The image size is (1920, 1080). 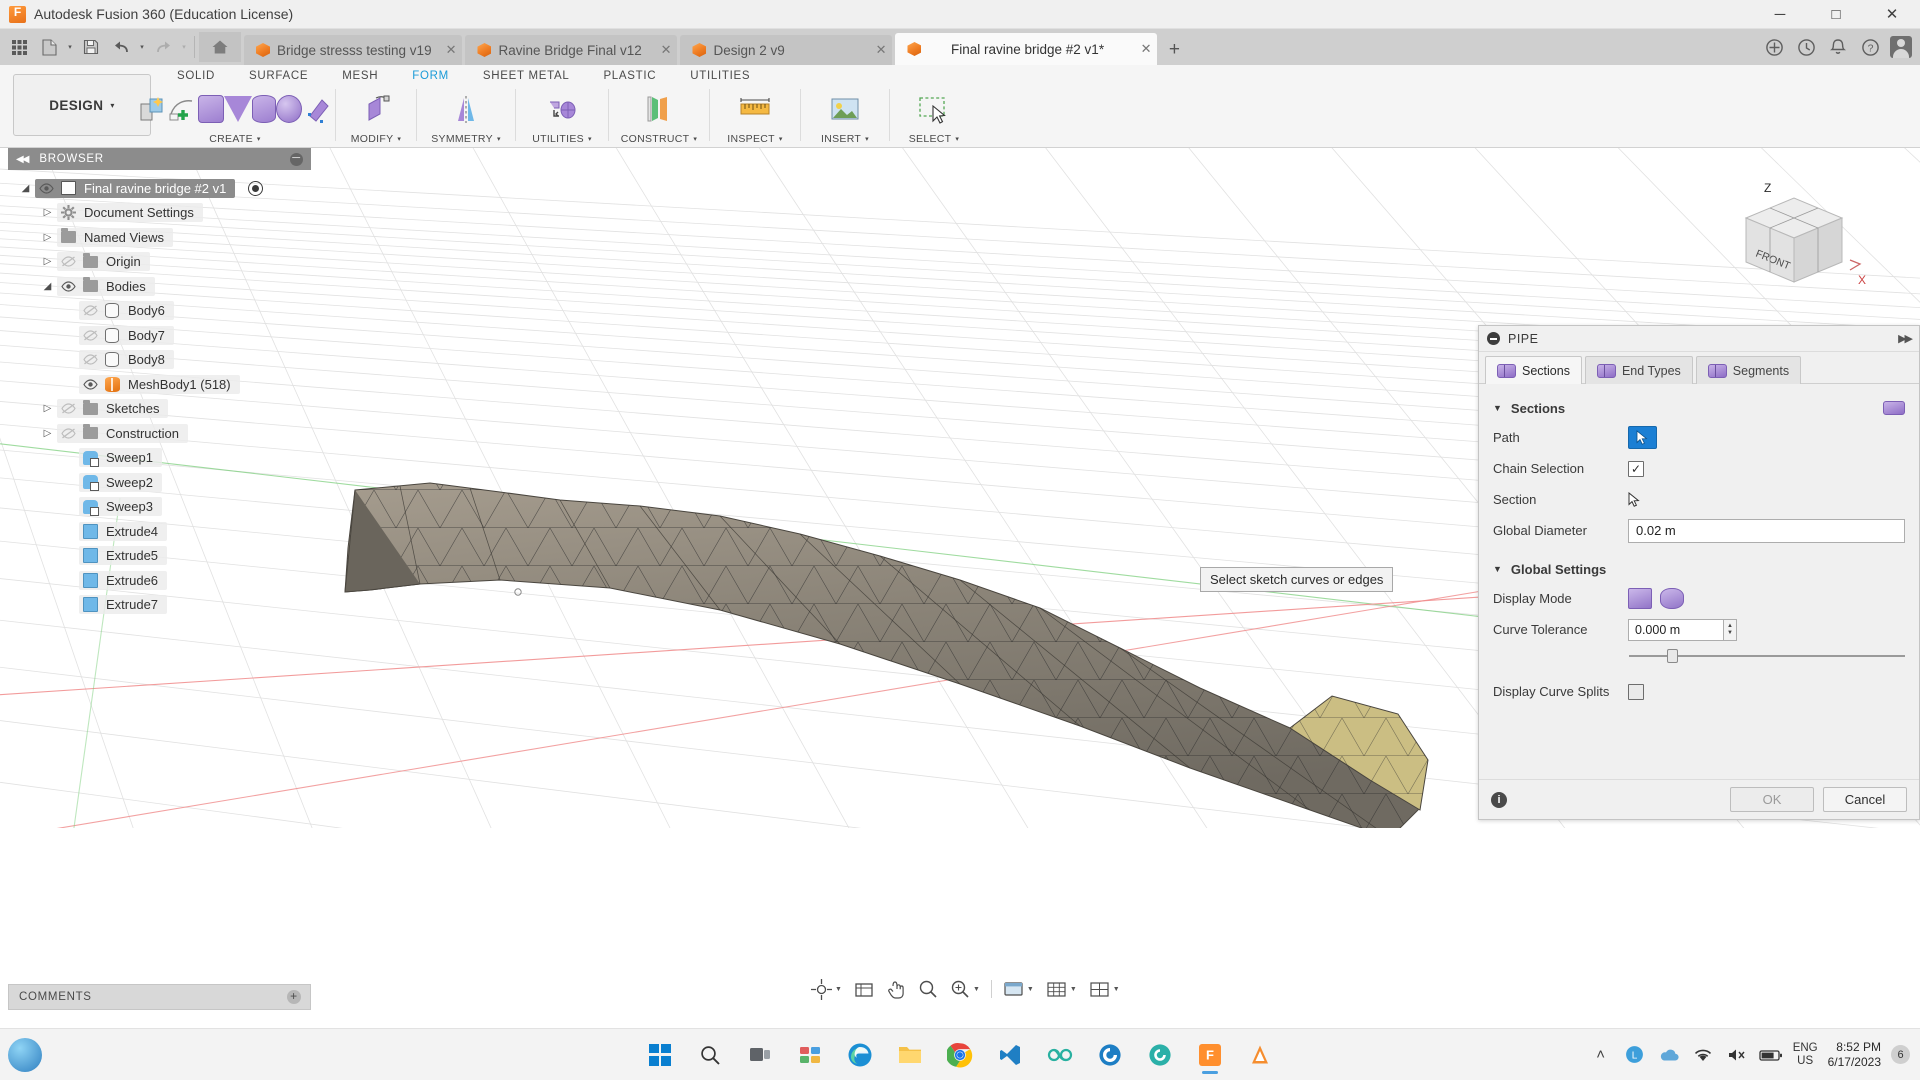 I want to click on tree-item-sweep2: Sweep2, so click(x=159, y=482).